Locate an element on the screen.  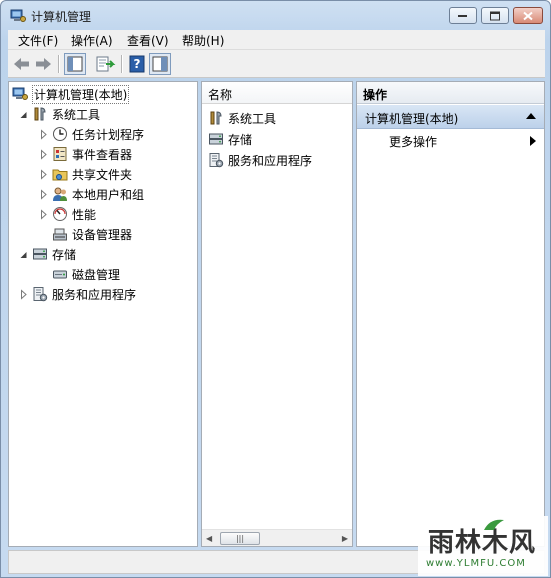
task-scheduler-icon is located at coordinates (60, 134).